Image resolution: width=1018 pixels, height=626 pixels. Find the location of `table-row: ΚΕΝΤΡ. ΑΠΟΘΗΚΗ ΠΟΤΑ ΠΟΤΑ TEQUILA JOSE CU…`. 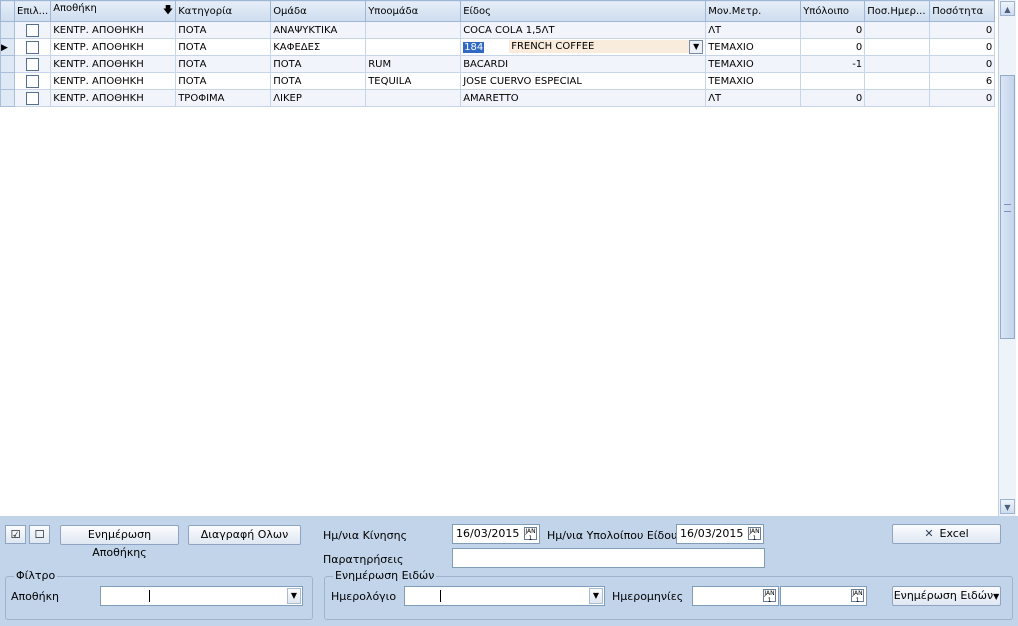

table-row: ΚΕΝΤΡ. ΑΠΟΘΗΚΗ ΠΟΤΑ ΠΟΤΑ TEQUILA JOSE CU… is located at coordinates (498, 81).